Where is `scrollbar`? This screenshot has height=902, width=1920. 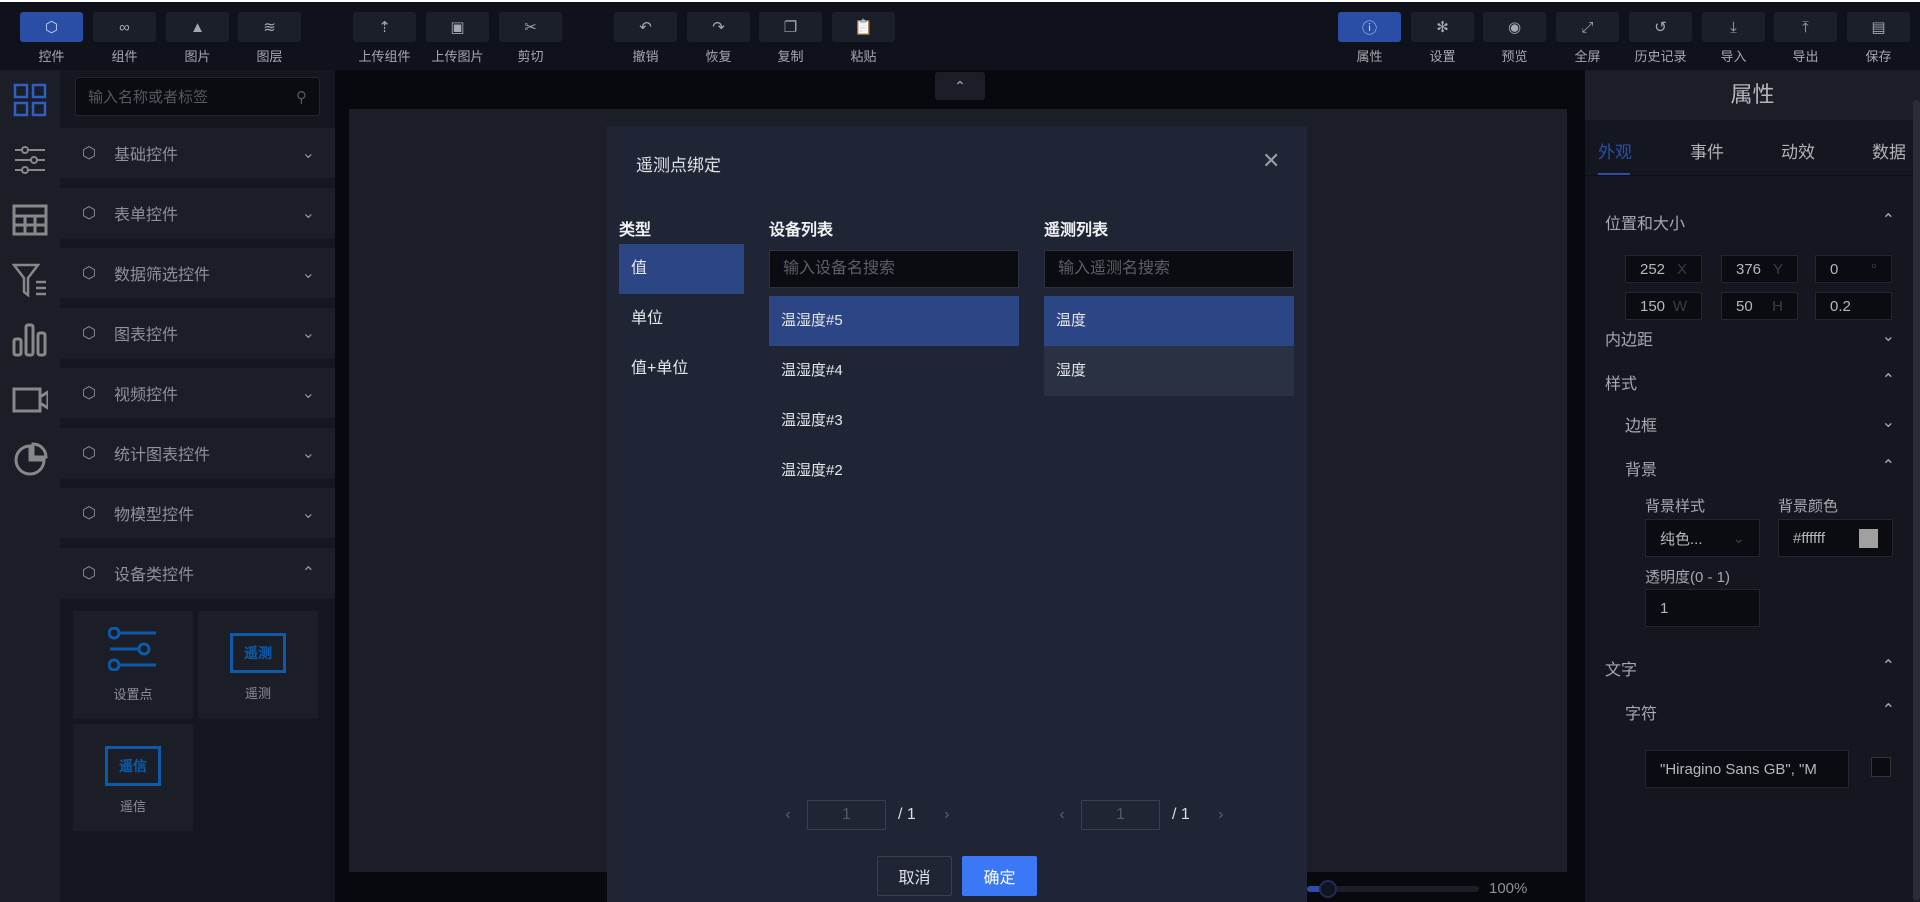 scrollbar is located at coordinates (1916, 486).